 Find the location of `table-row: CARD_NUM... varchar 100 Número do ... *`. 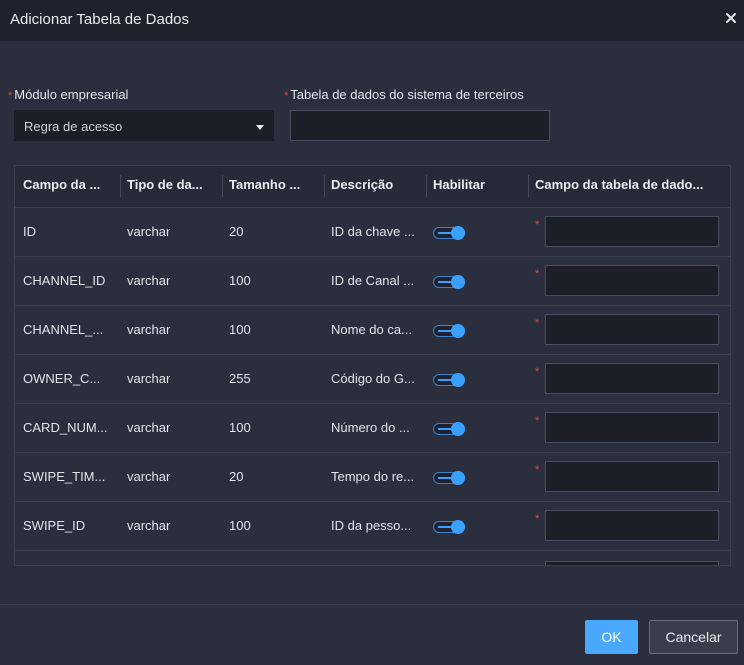

table-row: CARD_NUM... varchar 100 Número do ... * is located at coordinates (372, 428).